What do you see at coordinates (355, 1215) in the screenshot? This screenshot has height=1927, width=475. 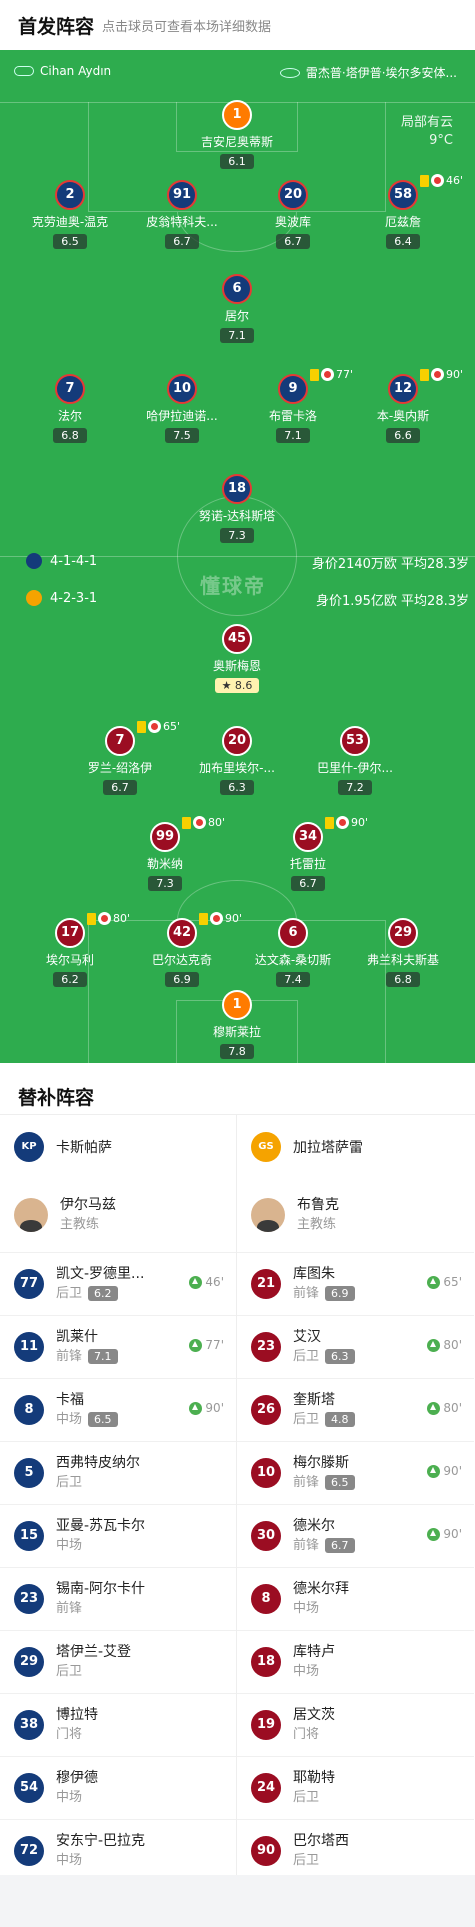 I see `away-coach: 布鲁克 主教练` at bounding box center [355, 1215].